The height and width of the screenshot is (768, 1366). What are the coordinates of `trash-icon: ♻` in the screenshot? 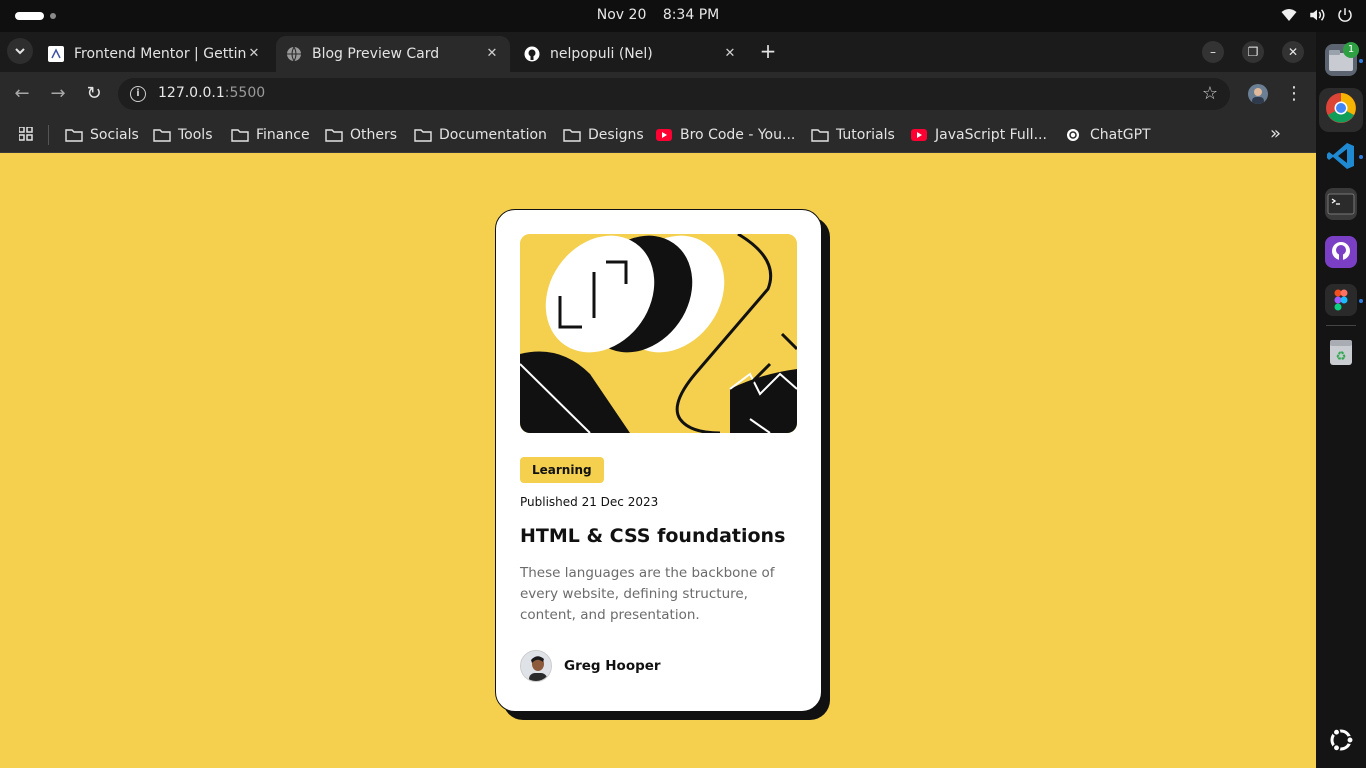 It's located at (1341, 352).